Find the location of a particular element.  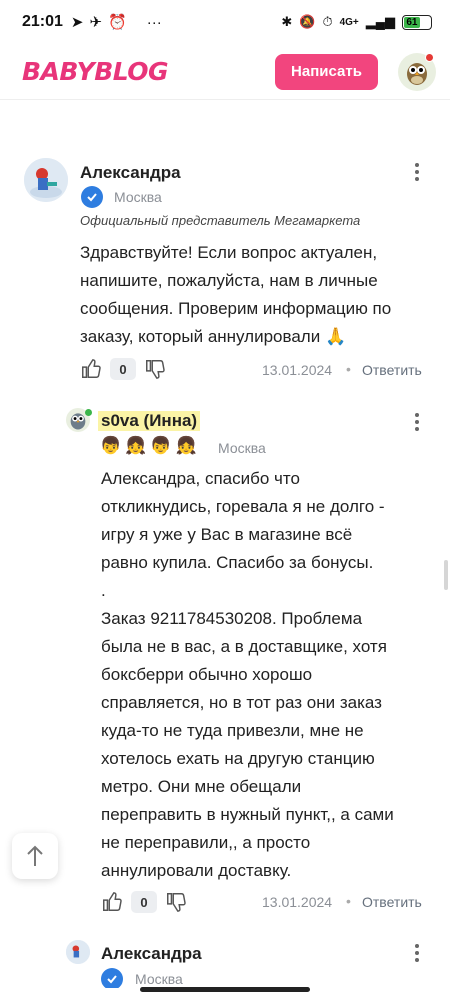

network-label: 4G+ is located at coordinates (349, 22).